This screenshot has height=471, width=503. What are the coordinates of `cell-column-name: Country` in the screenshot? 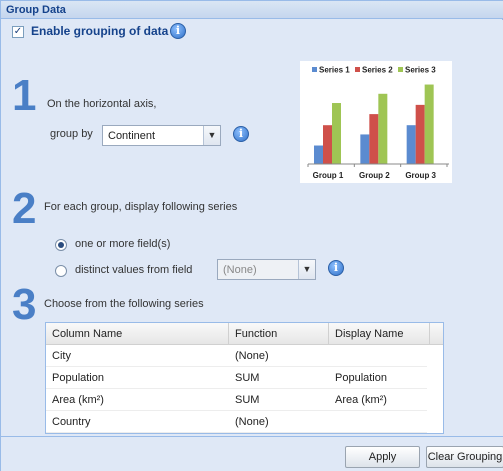 It's located at (71, 422).